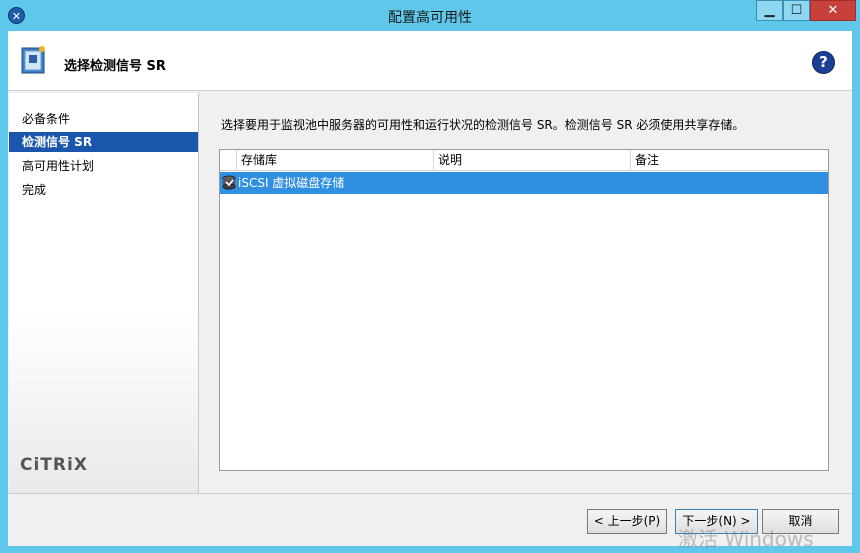 The height and width of the screenshot is (553, 860). I want to click on maximize-button: ☐, so click(796, 10).